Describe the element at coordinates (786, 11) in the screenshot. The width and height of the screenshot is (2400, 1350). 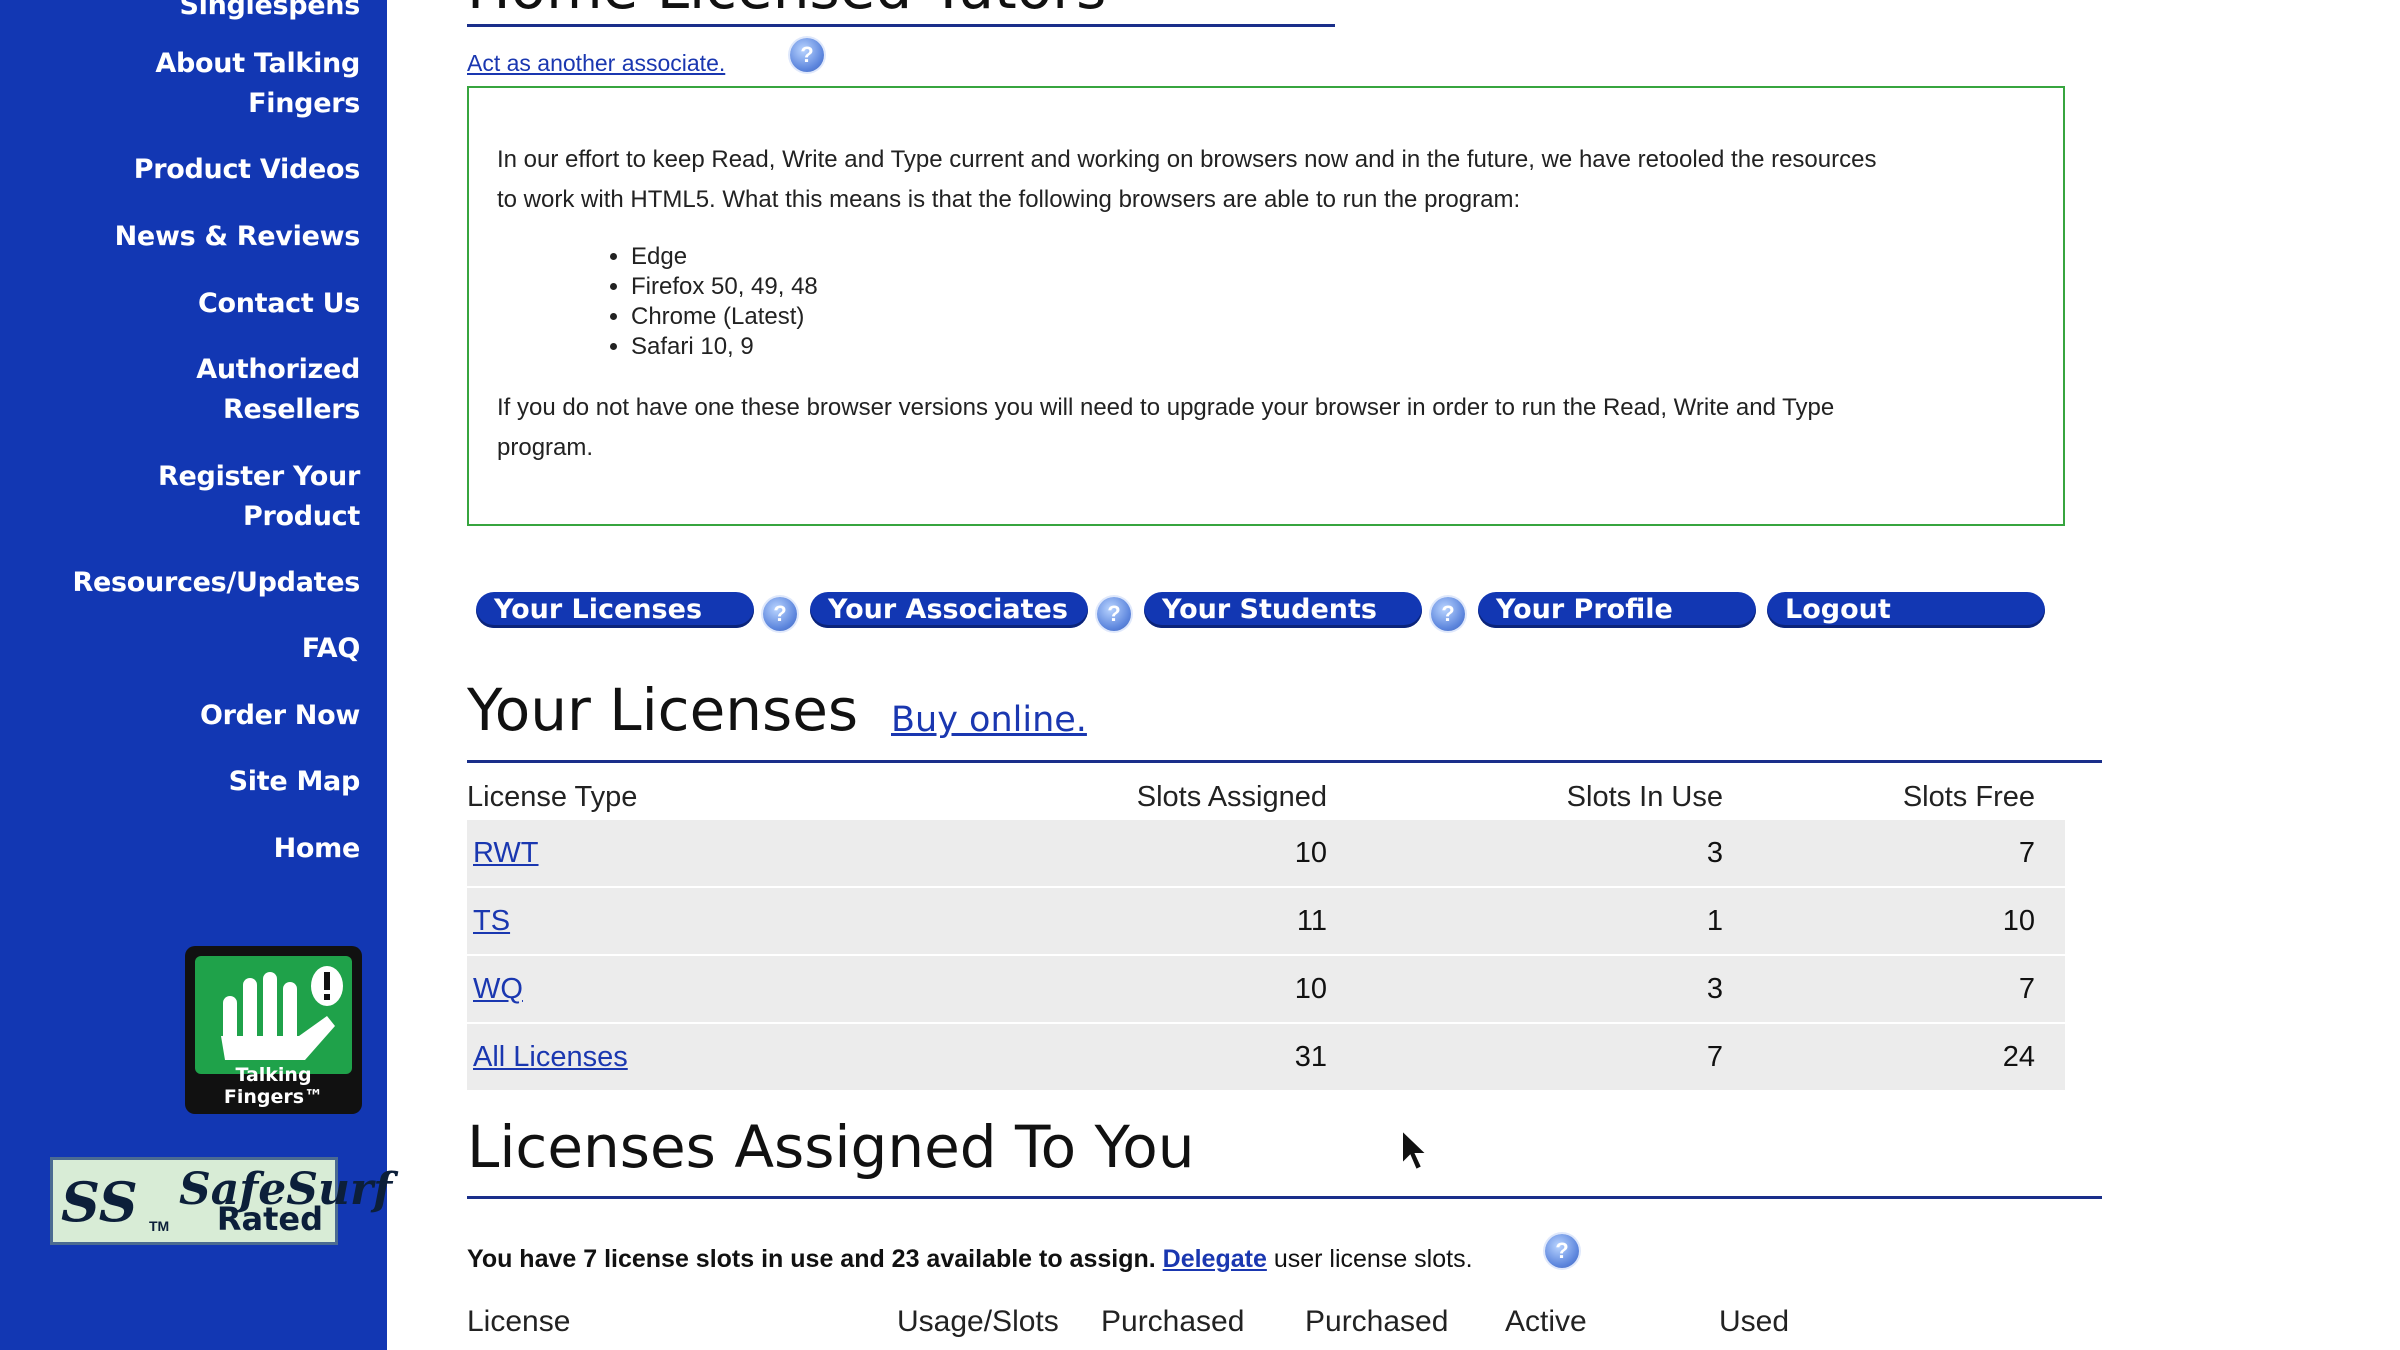
I see `page-title: Home Licensed Tutors` at that location.